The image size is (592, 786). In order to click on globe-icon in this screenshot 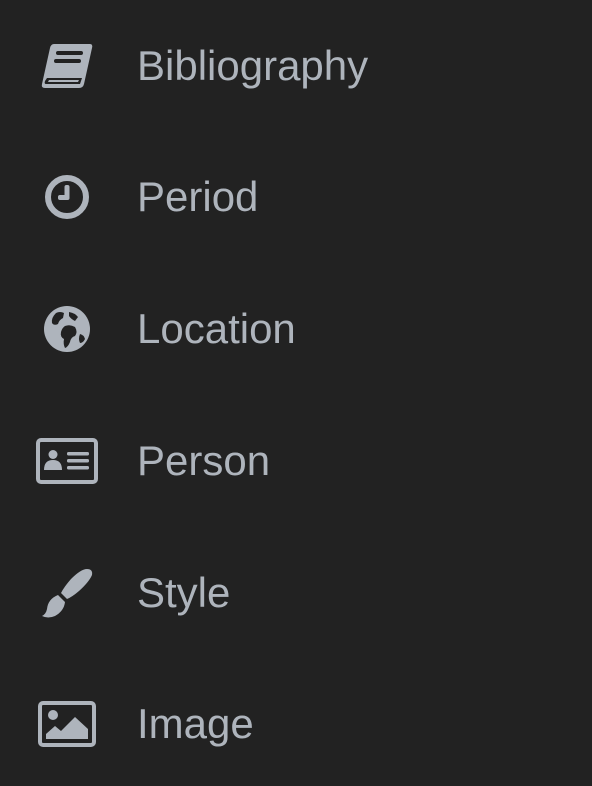, I will do `click(67, 329)`.